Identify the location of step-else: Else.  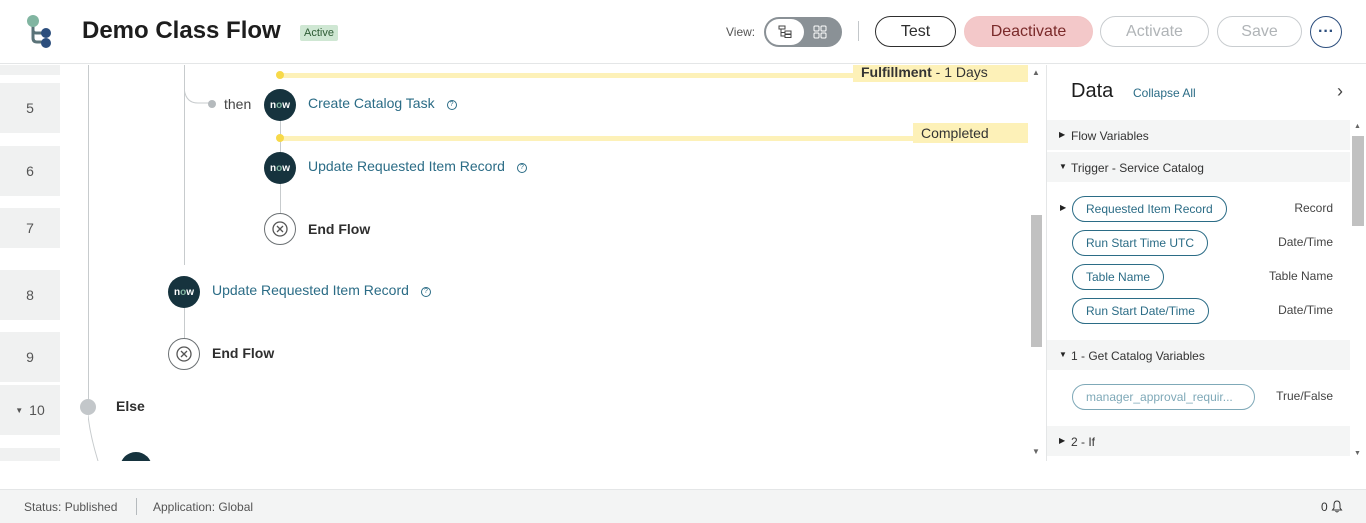
(130, 406).